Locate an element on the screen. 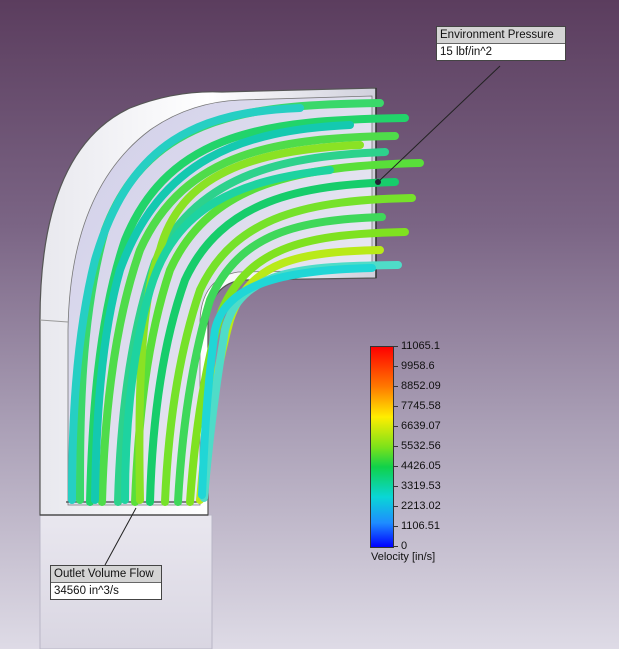 The height and width of the screenshot is (649, 619). legend-title: Velocity [in/s] is located at coordinates (403, 557).